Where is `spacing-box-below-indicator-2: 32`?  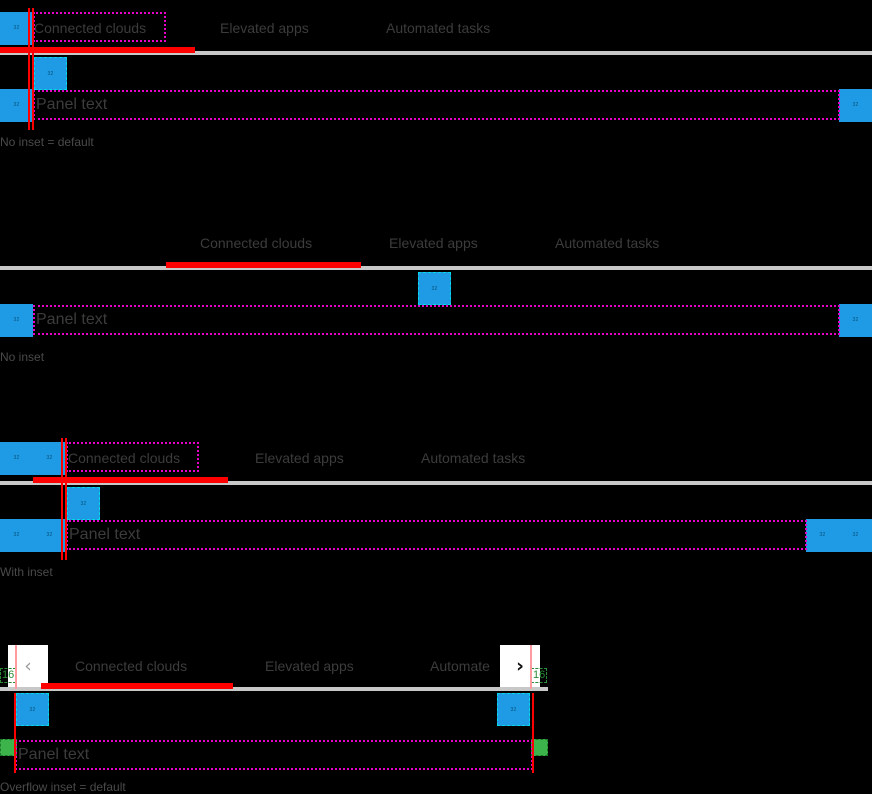
spacing-box-below-indicator-2: 32 is located at coordinates (434, 288).